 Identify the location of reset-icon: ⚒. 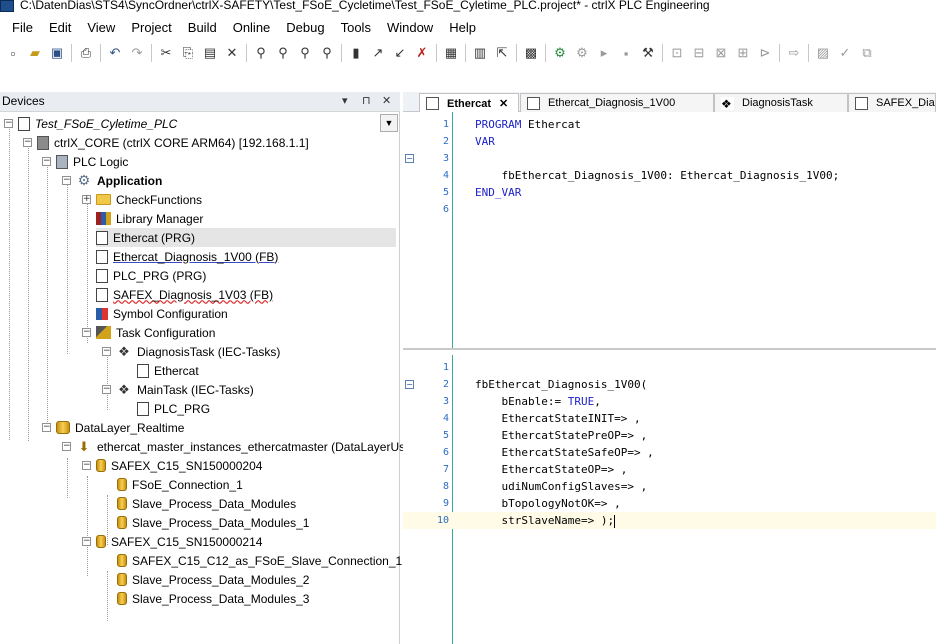
(648, 53).